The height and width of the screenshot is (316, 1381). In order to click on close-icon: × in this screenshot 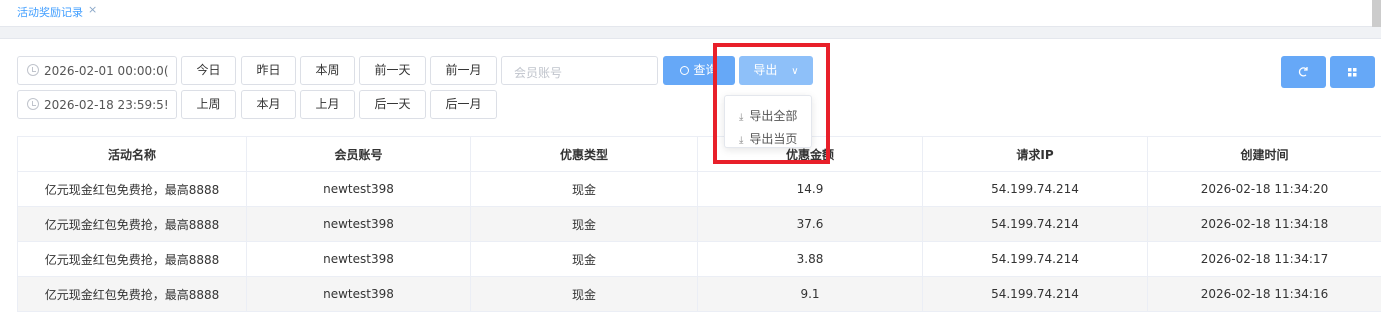, I will do `click(92, 9)`.